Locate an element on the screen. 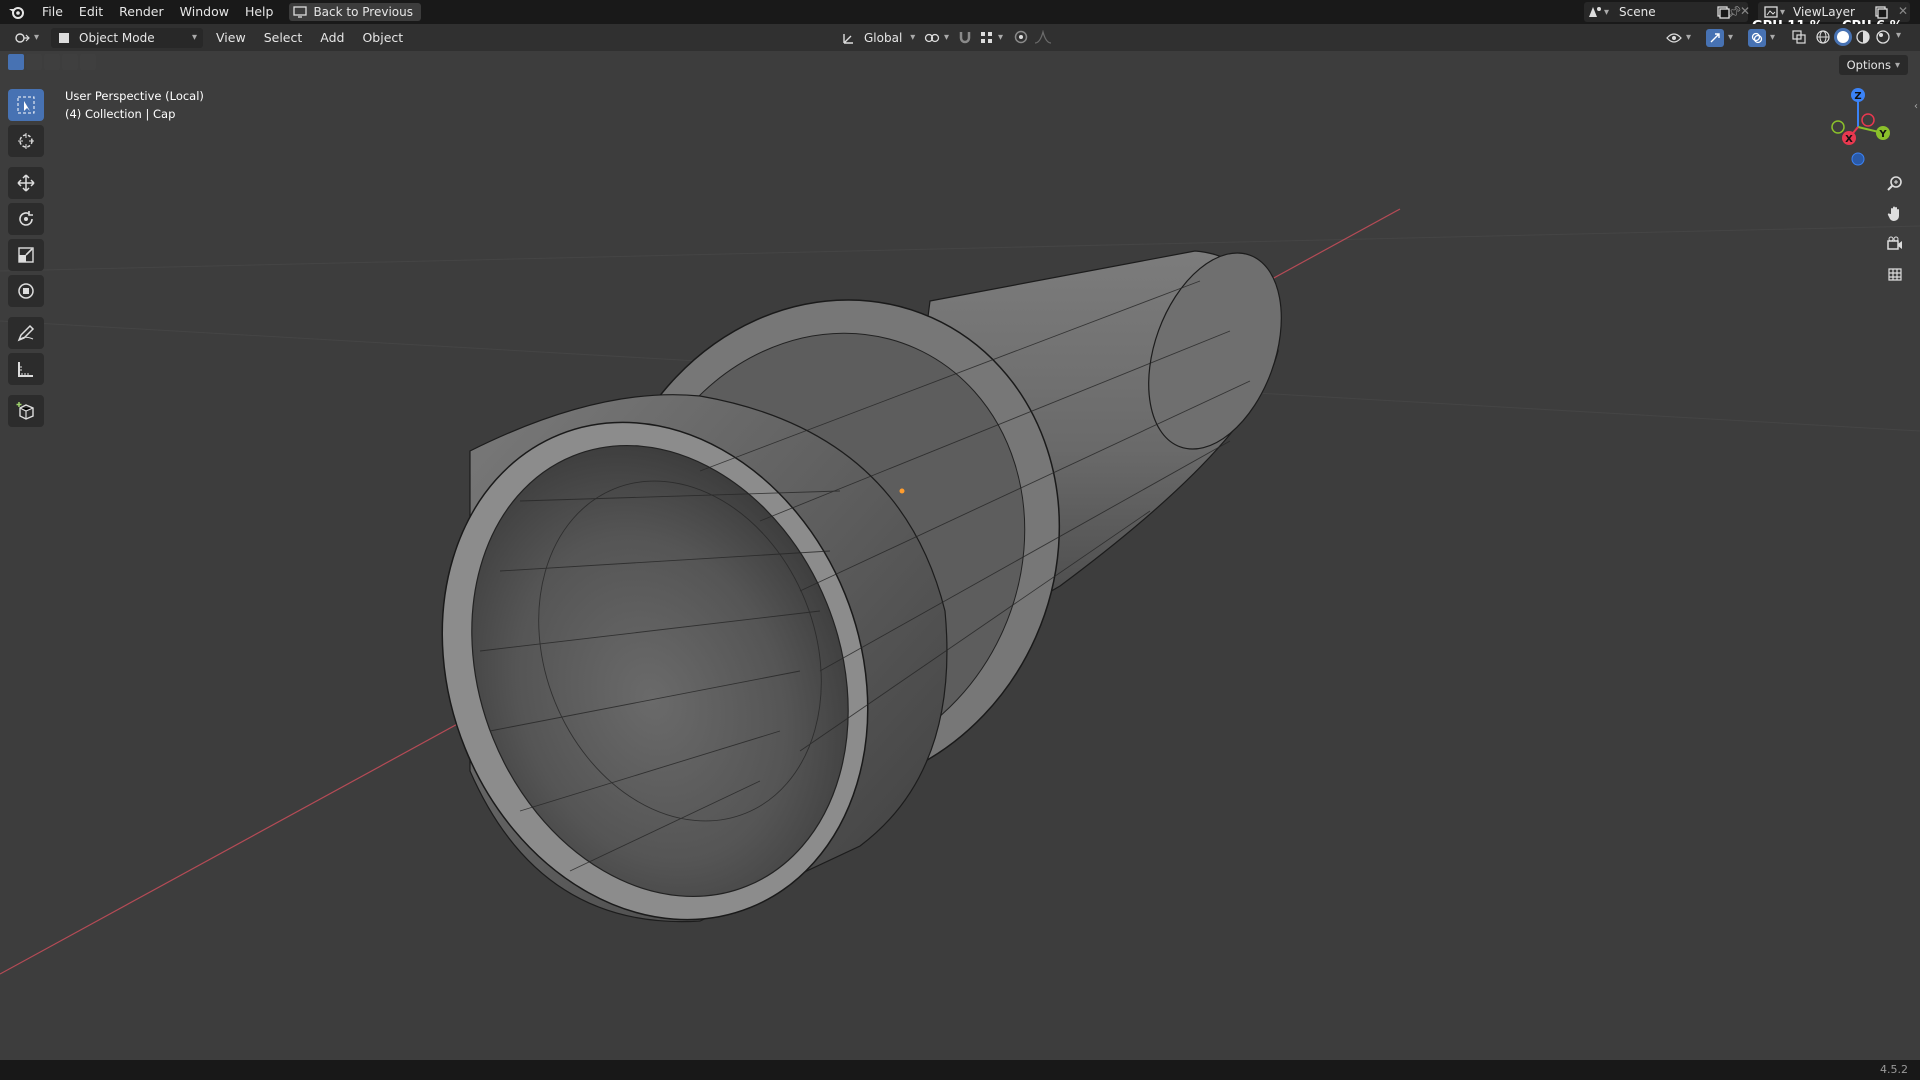 This screenshot has height=1080, width=1920. delete-scene-icon: ✕ is located at coordinates (1745, 11).